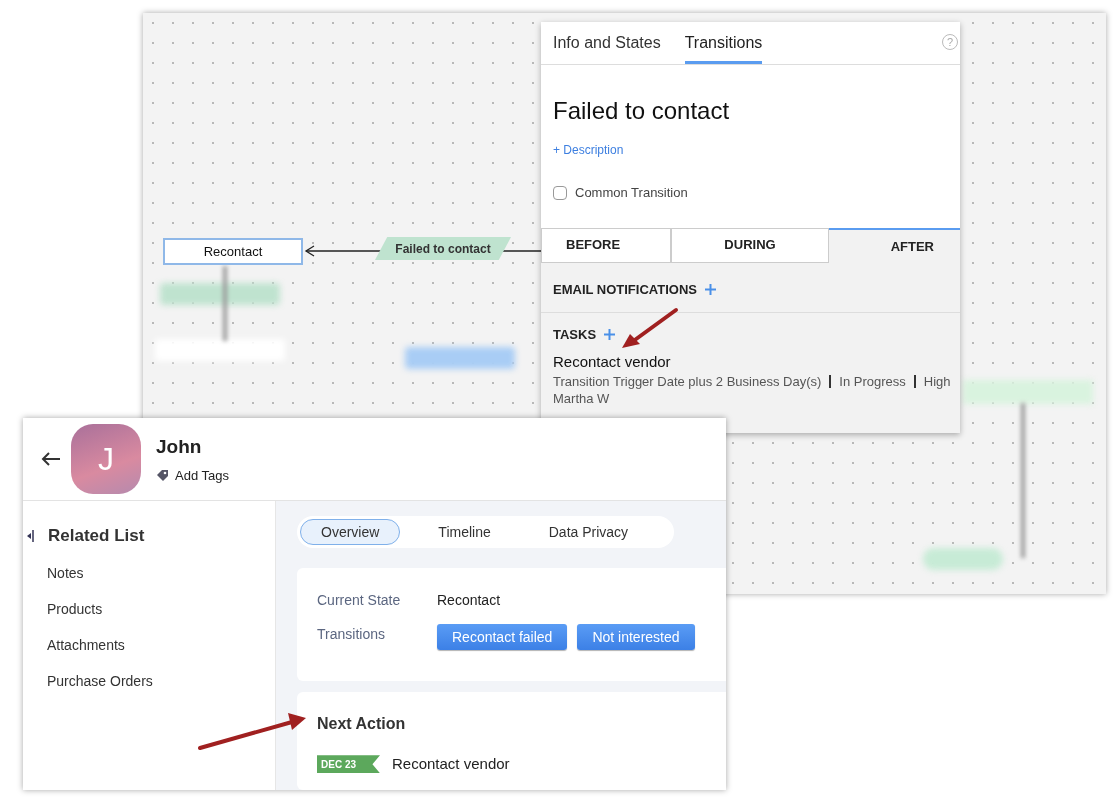 The width and height of the screenshot is (1116, 805). Describe the element at coordinates (51, 459) in the screenshot. I see `back-arrow-icon` at that location.